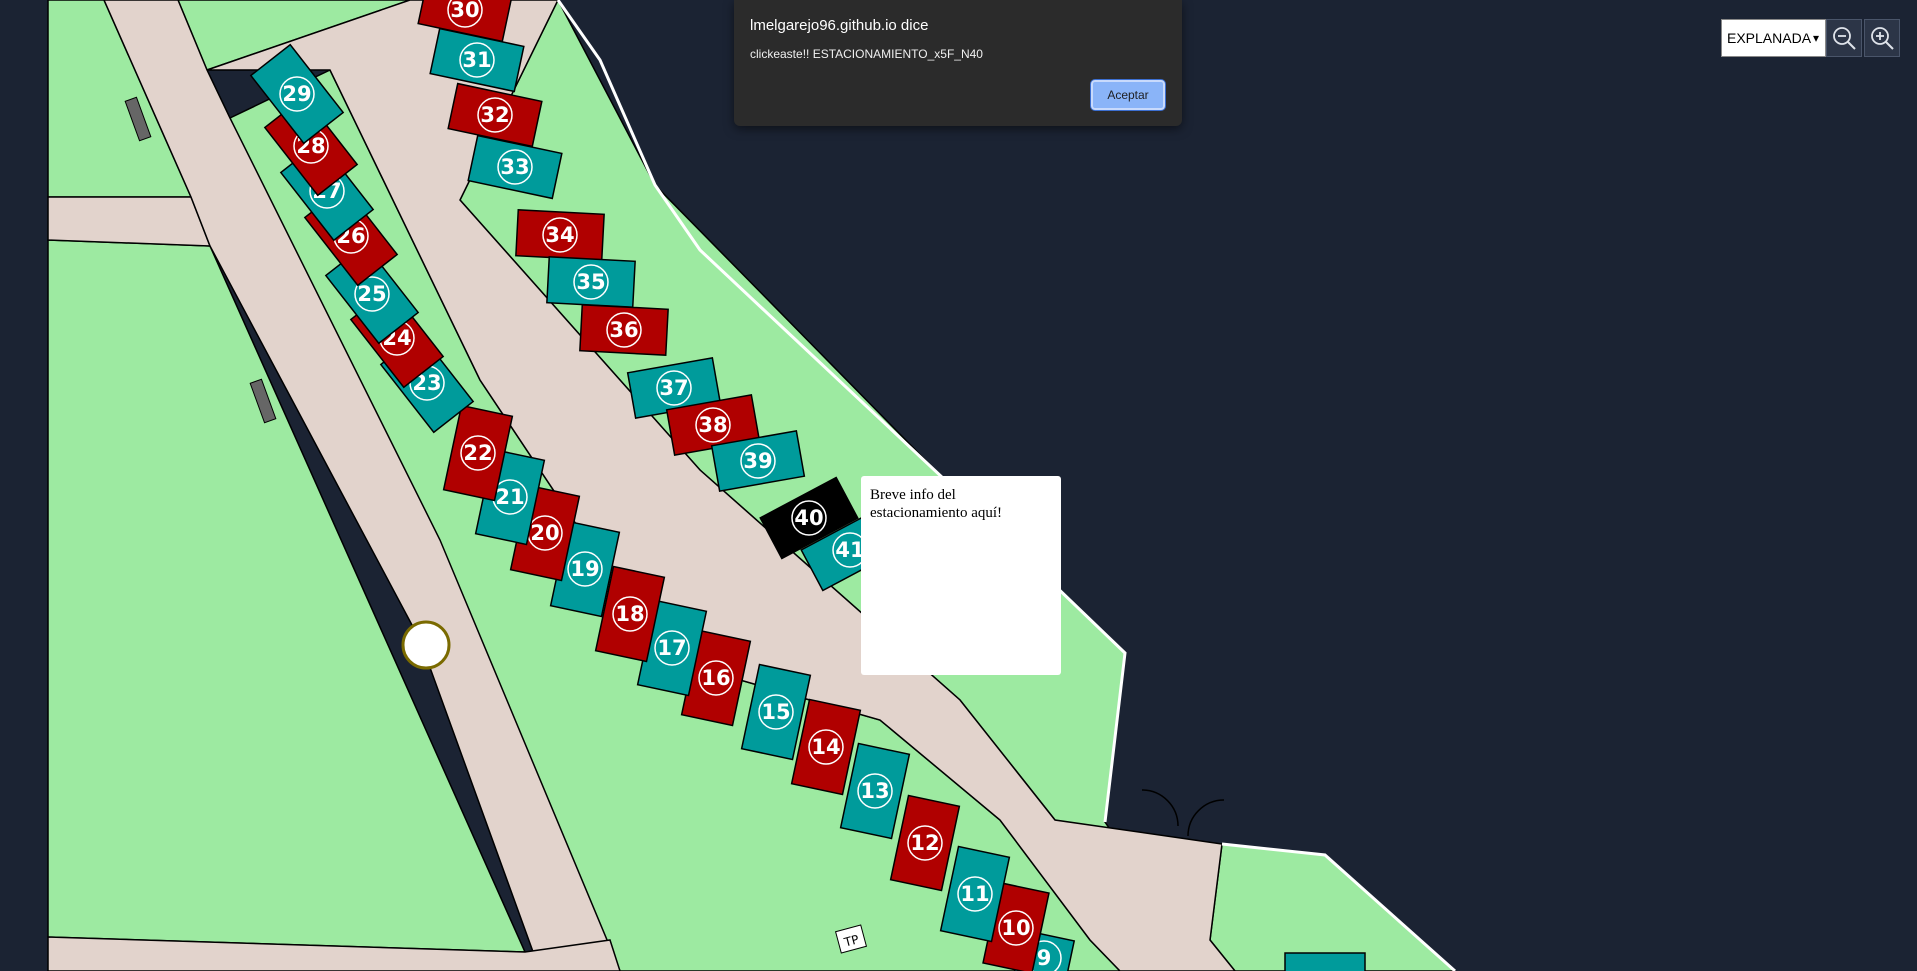 The width and height of the screenshot is (1917, 971). Describe the element at coordinates (1769, 38) in the screenshot. I see `zone-select-value: EXPLANADA` at that location.